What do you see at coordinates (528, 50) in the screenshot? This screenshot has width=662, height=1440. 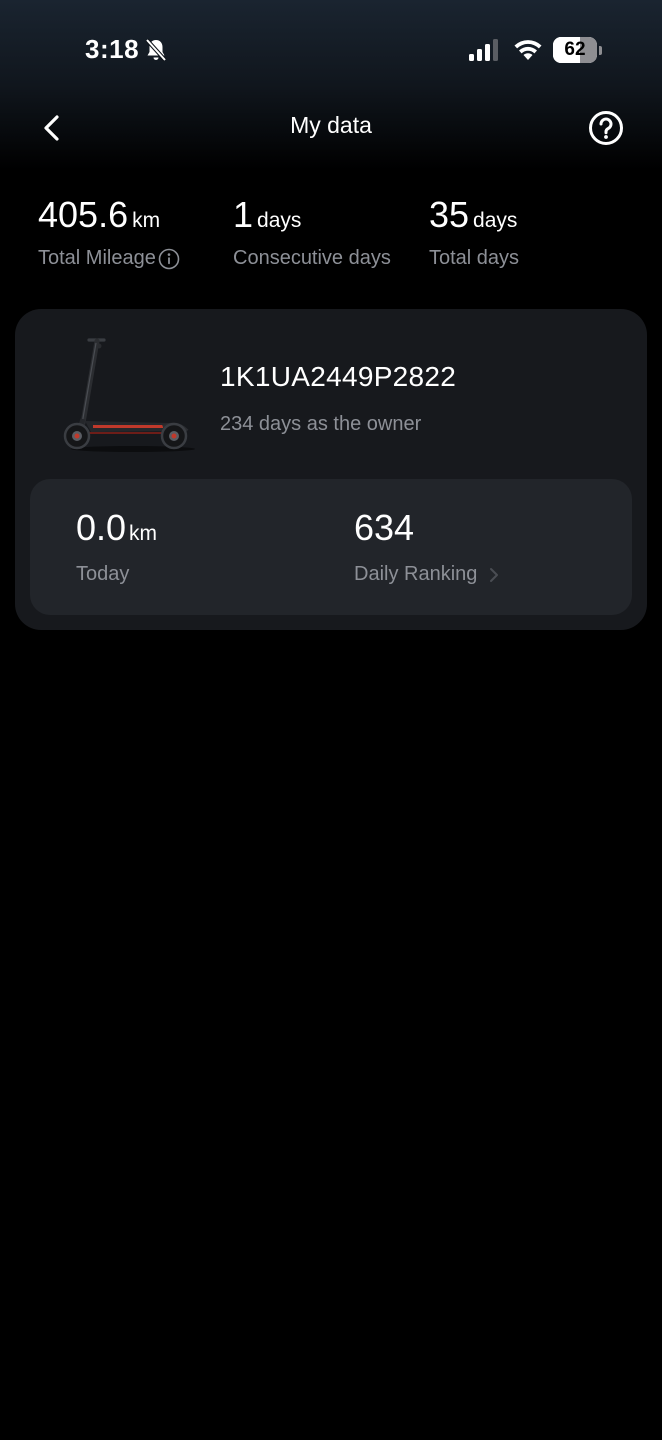 I see `wifi-icon` at bounding box center [528, 50].